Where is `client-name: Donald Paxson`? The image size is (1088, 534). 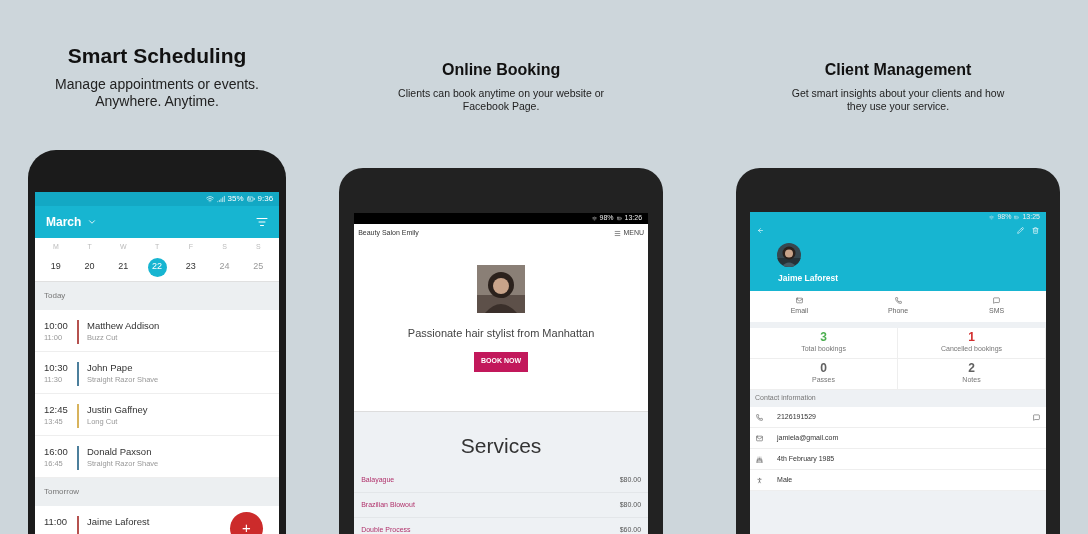 client-name: Donald Paxson is located at coordinates (120, 452).